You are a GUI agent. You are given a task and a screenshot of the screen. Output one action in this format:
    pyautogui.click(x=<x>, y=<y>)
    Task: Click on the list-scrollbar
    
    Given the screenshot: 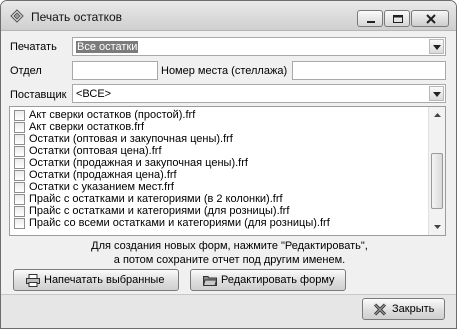 What is the action you would take?
    pyautogui.click(x=436, y=171)
    